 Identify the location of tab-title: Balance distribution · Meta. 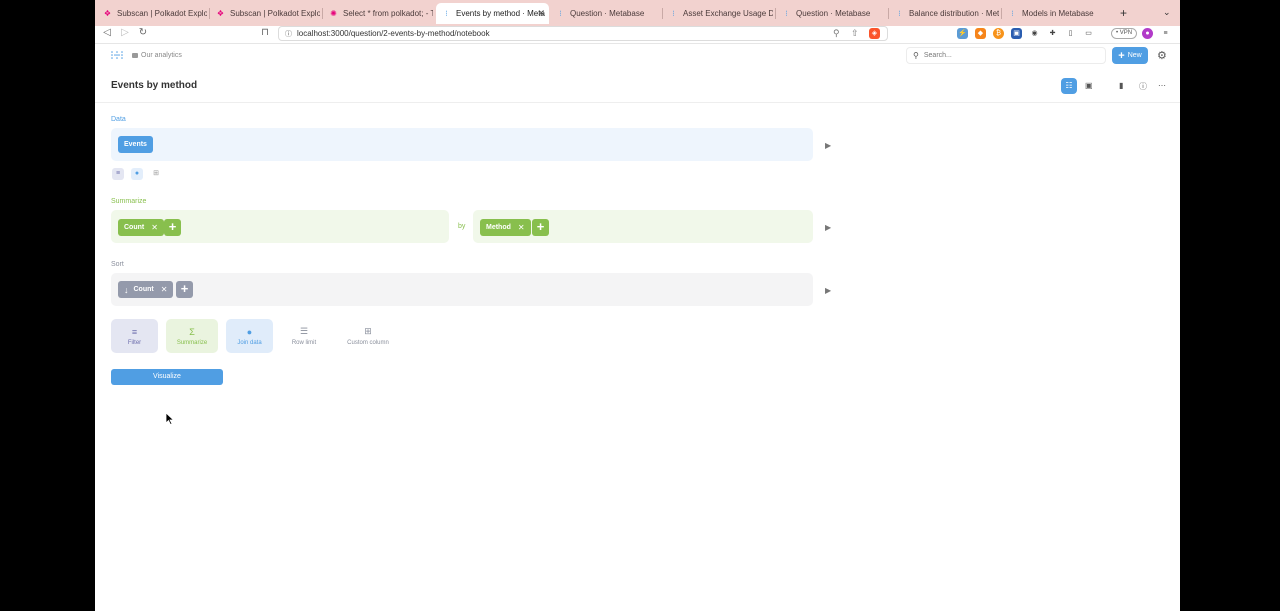
(954, 13).